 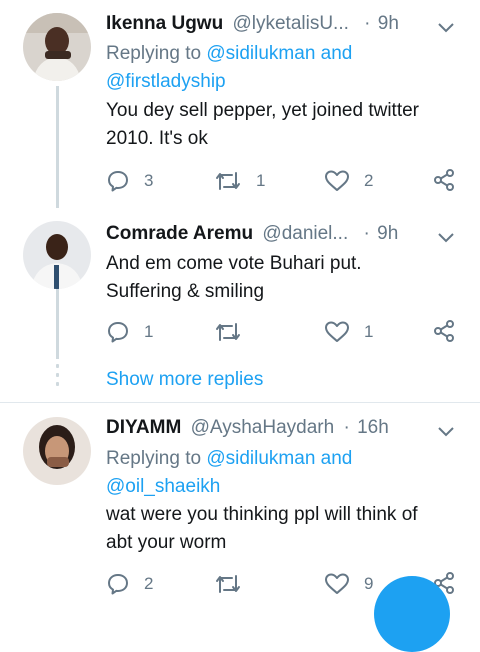 I want to click on tweet-text-line: abt your worm, so click(x=166, y=542).